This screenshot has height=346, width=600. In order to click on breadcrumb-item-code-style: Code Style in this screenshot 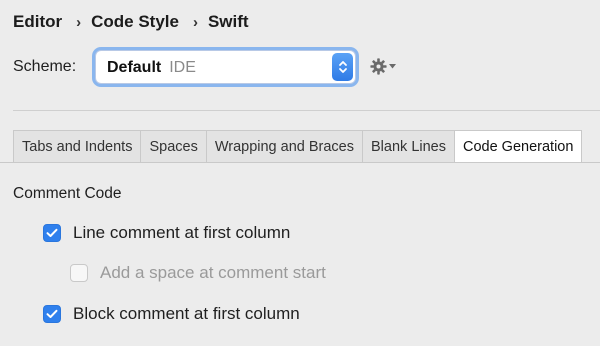, I will do `click(135, 22)`.